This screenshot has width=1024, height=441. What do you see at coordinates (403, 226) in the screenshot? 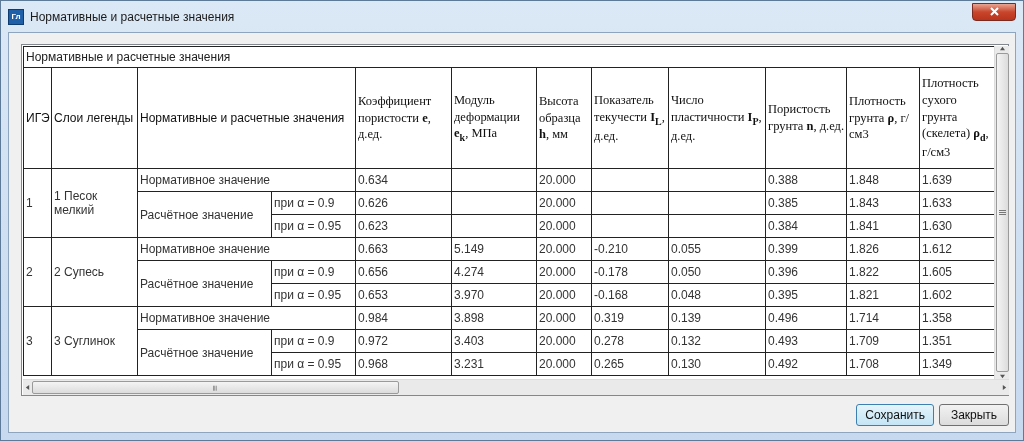
I see `table-cell: 0.623` at bounding box center [403, 226].